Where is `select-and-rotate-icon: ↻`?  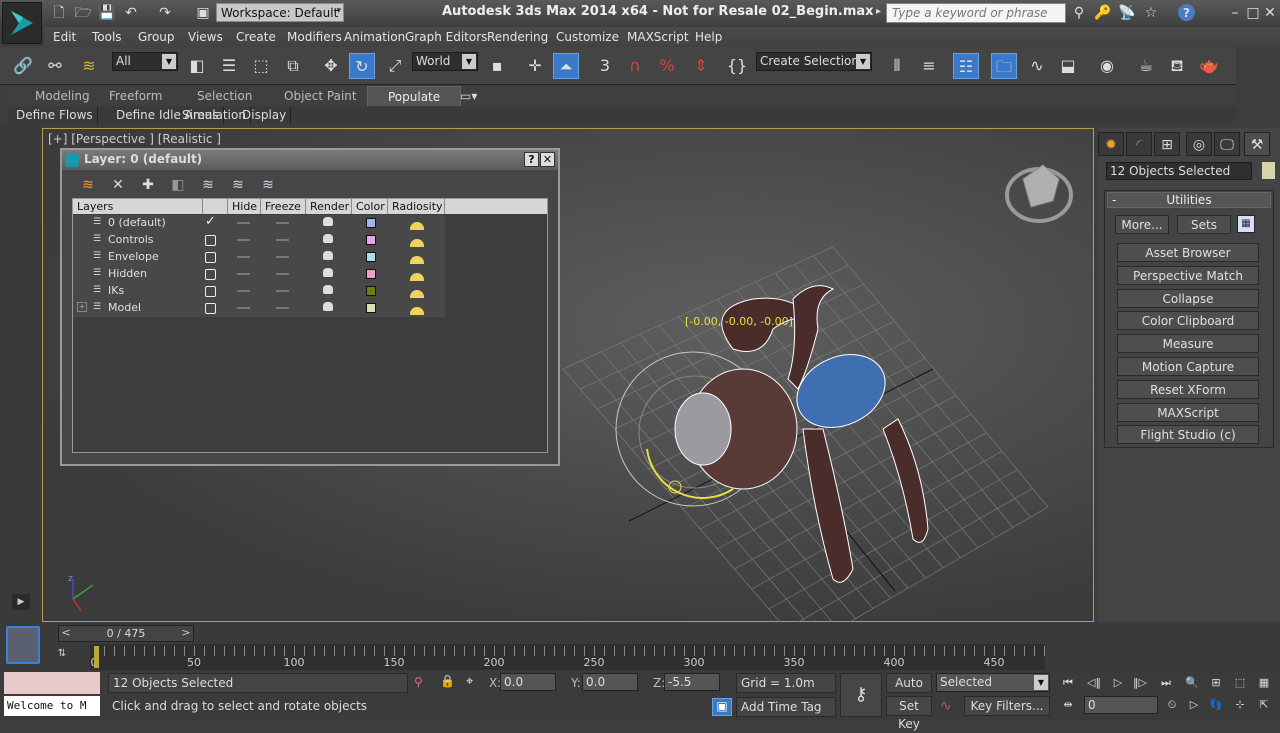 select-and-rotate-icon: ↻ is located at coordinates (362, 66).